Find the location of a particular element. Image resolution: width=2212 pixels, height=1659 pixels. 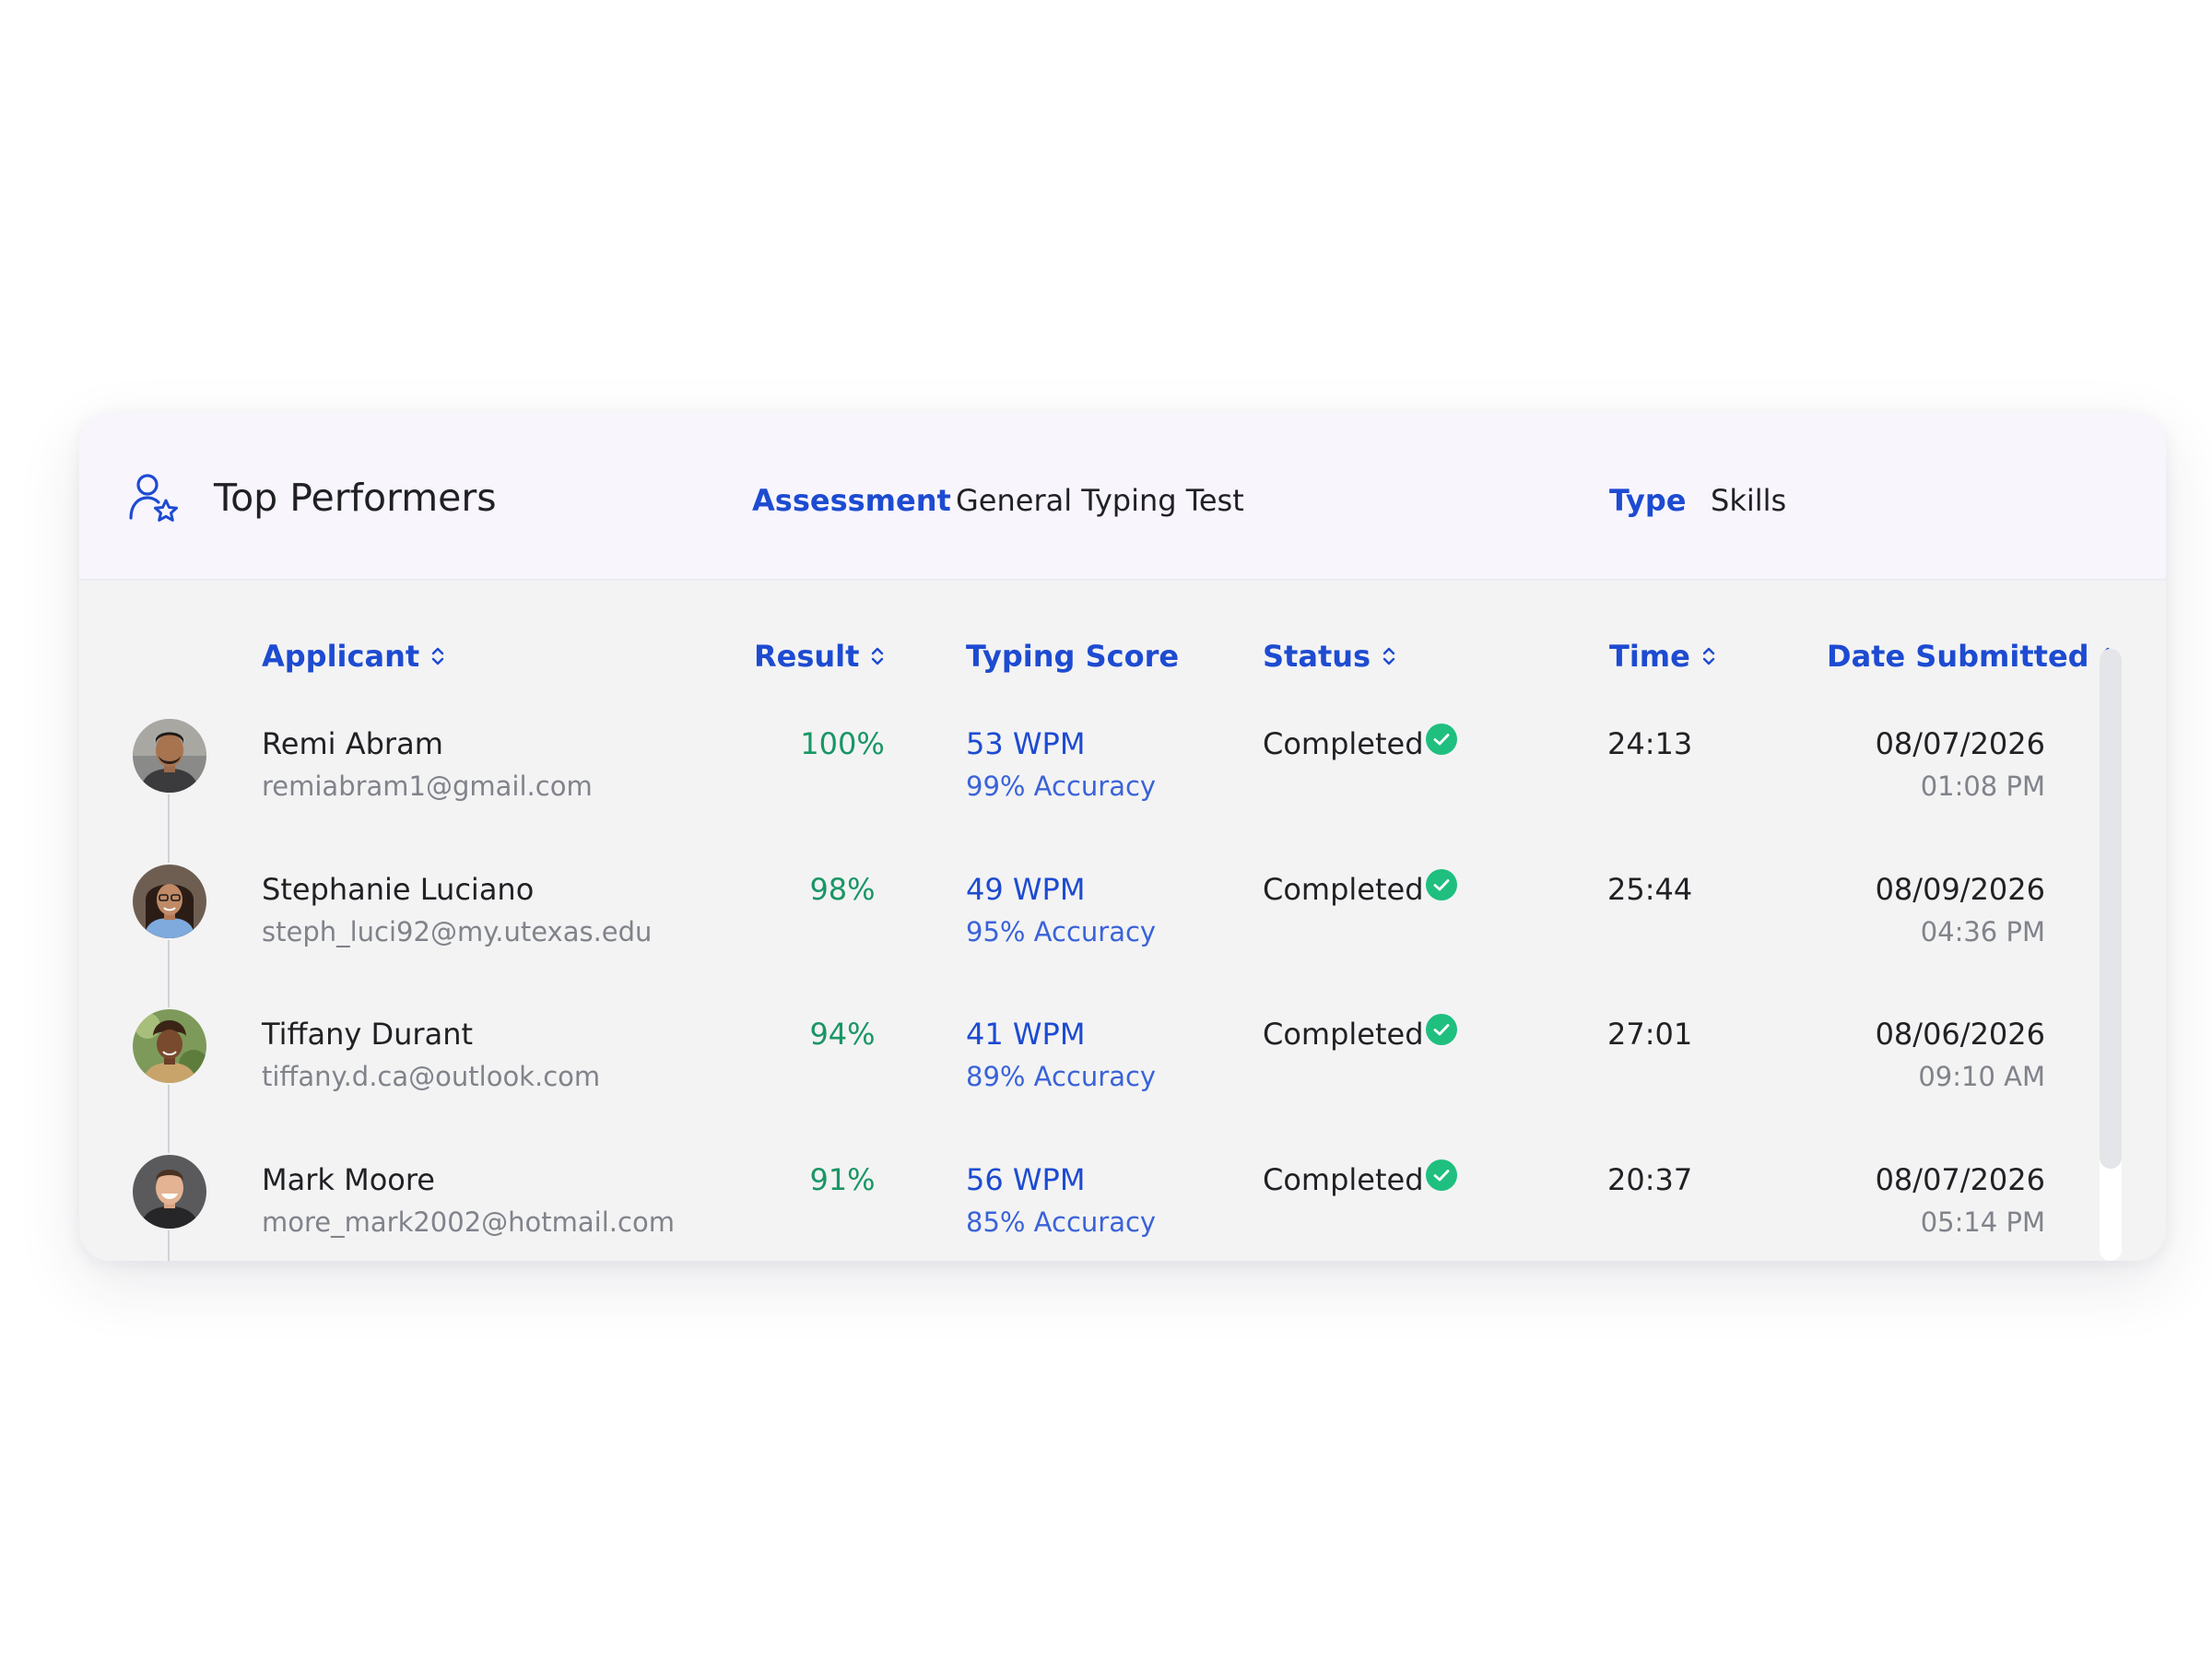

date-submitted: 08/09/2026 is located at coordinates (1960, 889).